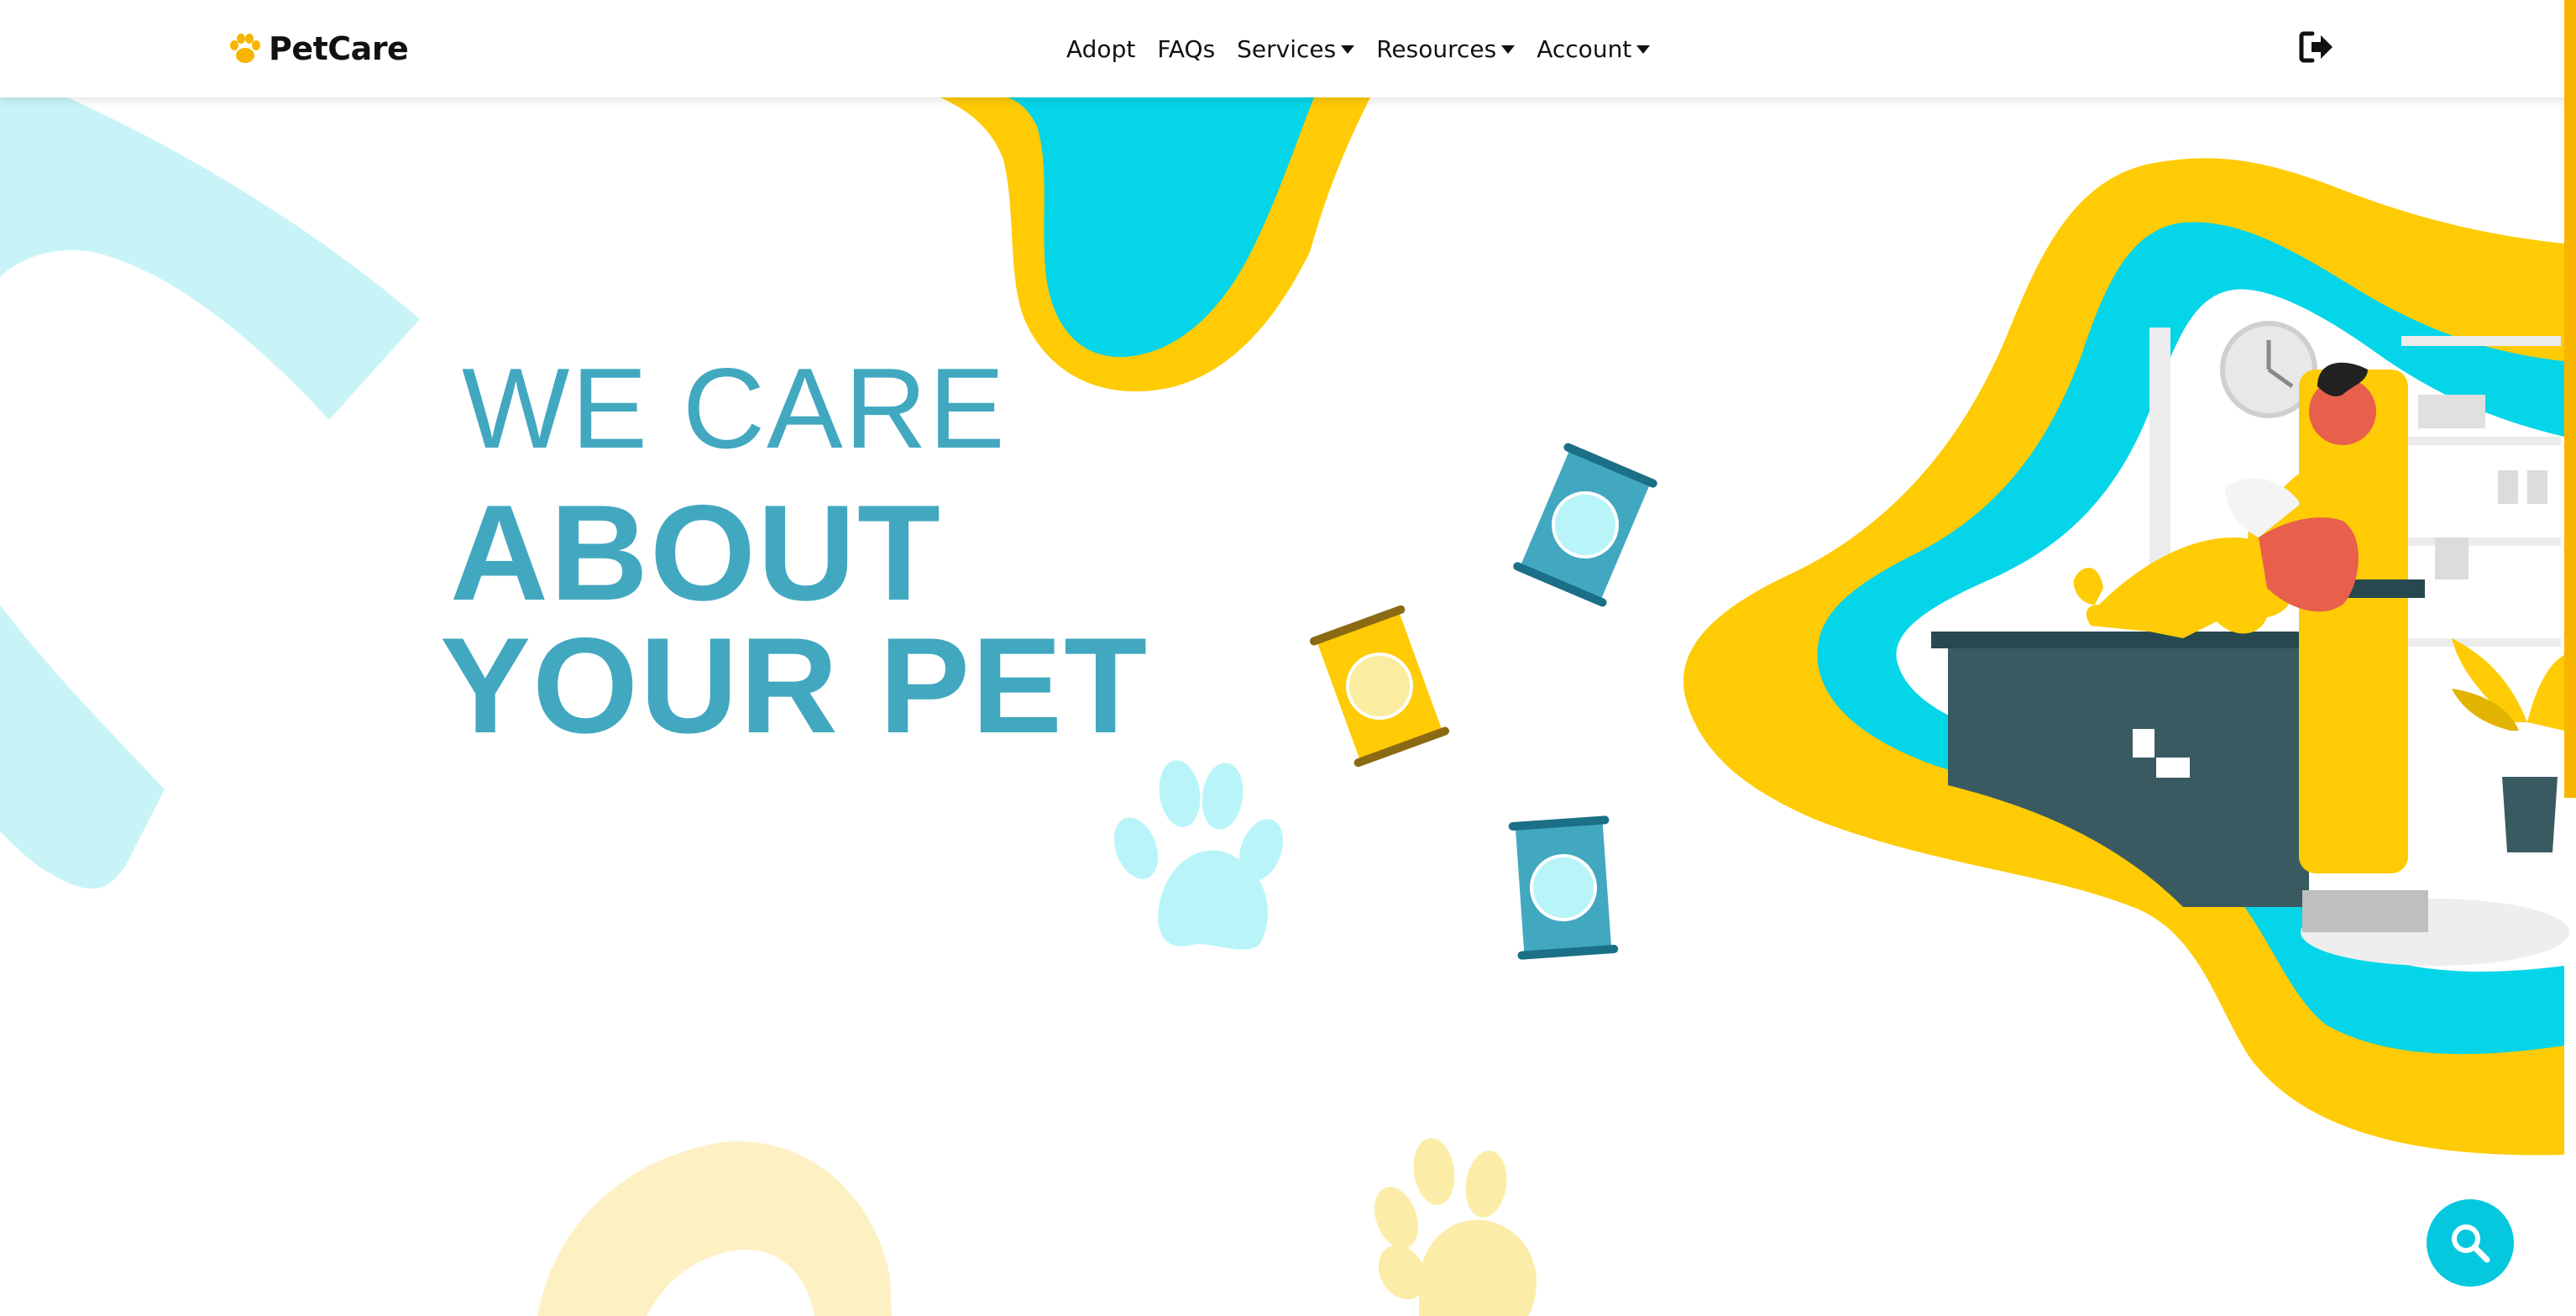 Image resolution: width=2576 pixels, height=1316 pixels. I want to click on nav-item-label: FAQs, so click(1187, 48).